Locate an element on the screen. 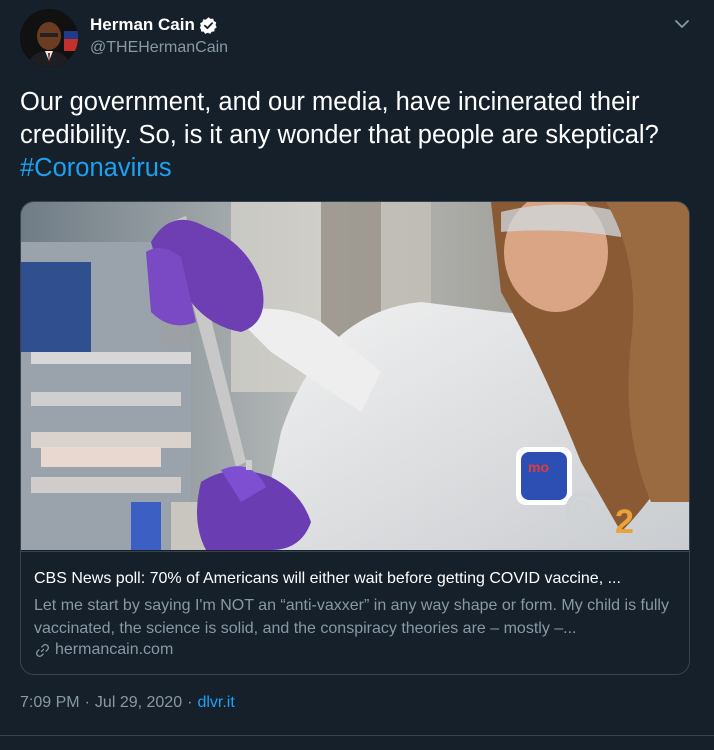  display-name: Herman Cain is located at coordinates (142, 25).